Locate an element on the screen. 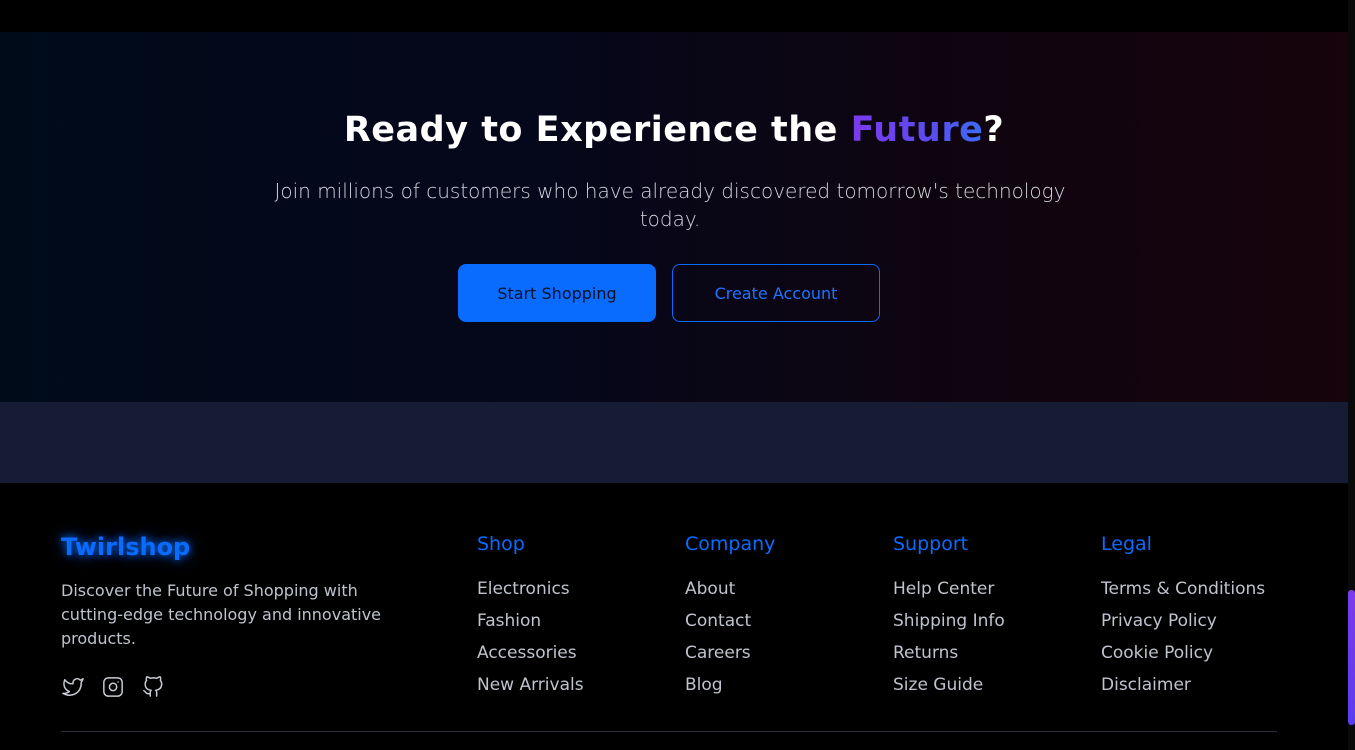 Image resolution: width=1355 pixels, height=750 pixels. instagram-icon is located at coordinates (113, 687).